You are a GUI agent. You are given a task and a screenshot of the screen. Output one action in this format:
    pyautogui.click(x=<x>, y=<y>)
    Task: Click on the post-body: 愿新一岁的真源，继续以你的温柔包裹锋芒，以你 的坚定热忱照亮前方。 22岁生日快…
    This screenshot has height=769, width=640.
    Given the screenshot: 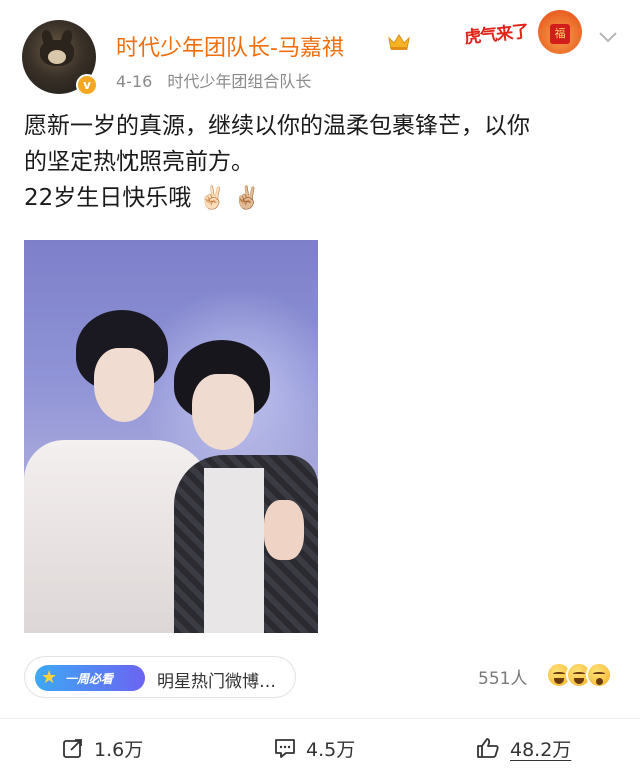 What is the action you would take?
    pyautogui.click(x=324, y=162)
    